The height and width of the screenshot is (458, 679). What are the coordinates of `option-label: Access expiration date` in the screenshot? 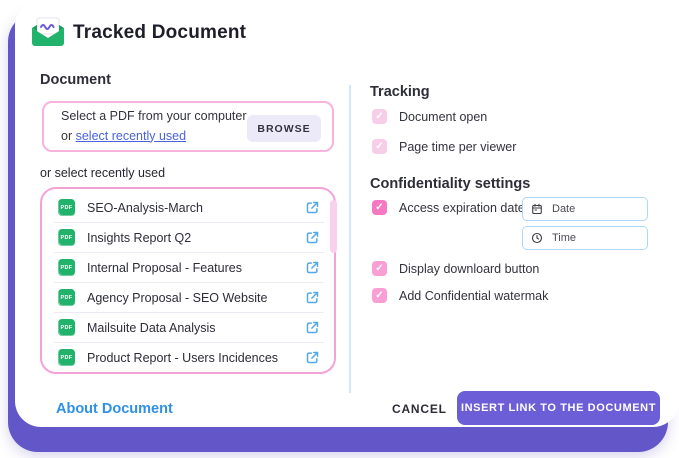 It's located at (462, 207).